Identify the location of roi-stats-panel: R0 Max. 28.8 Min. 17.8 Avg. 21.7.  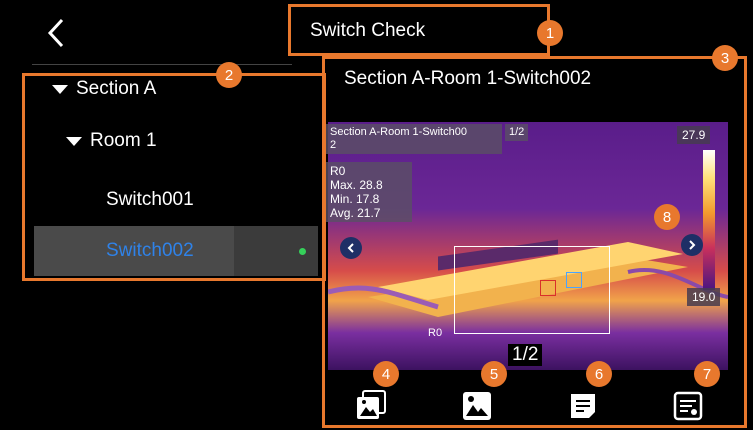
(369, 192).